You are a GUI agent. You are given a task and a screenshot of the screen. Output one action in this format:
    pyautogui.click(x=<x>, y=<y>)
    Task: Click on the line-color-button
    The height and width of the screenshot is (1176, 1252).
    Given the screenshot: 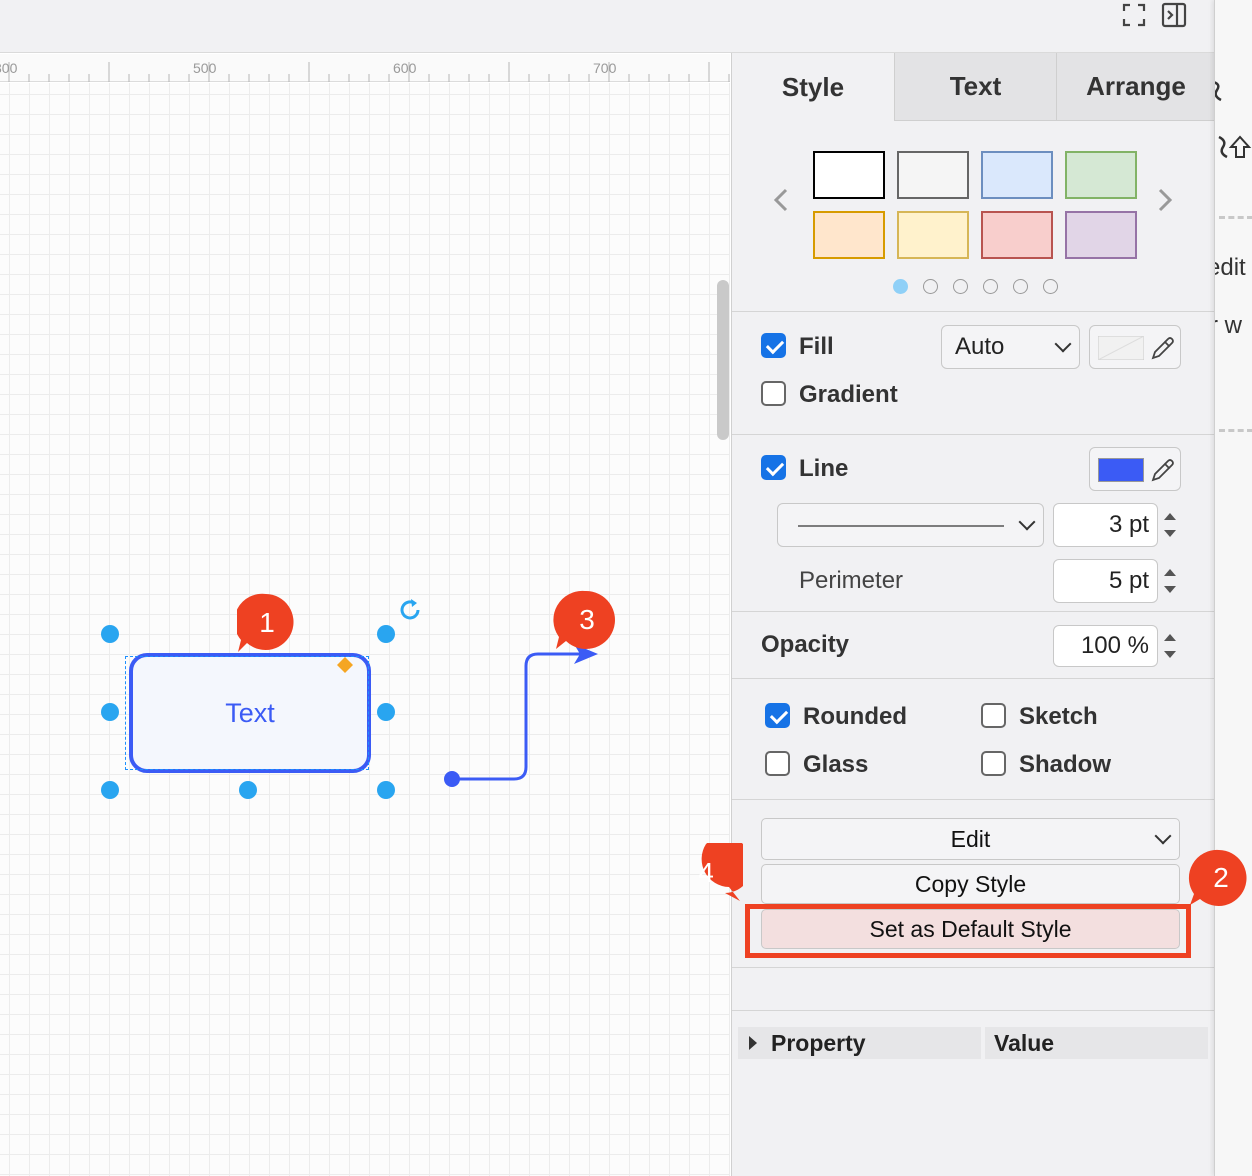 What is the action you would take?
    pyautogui.click(x=1135, y=469)
    